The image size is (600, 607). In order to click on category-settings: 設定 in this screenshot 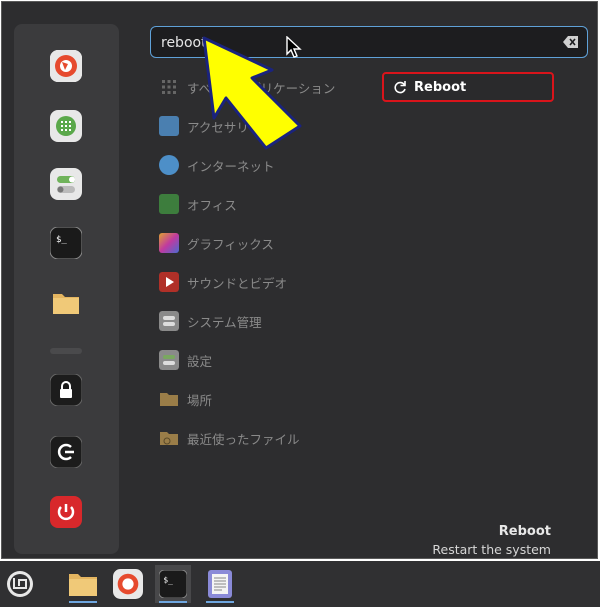, I will do `click(185, 360)`.